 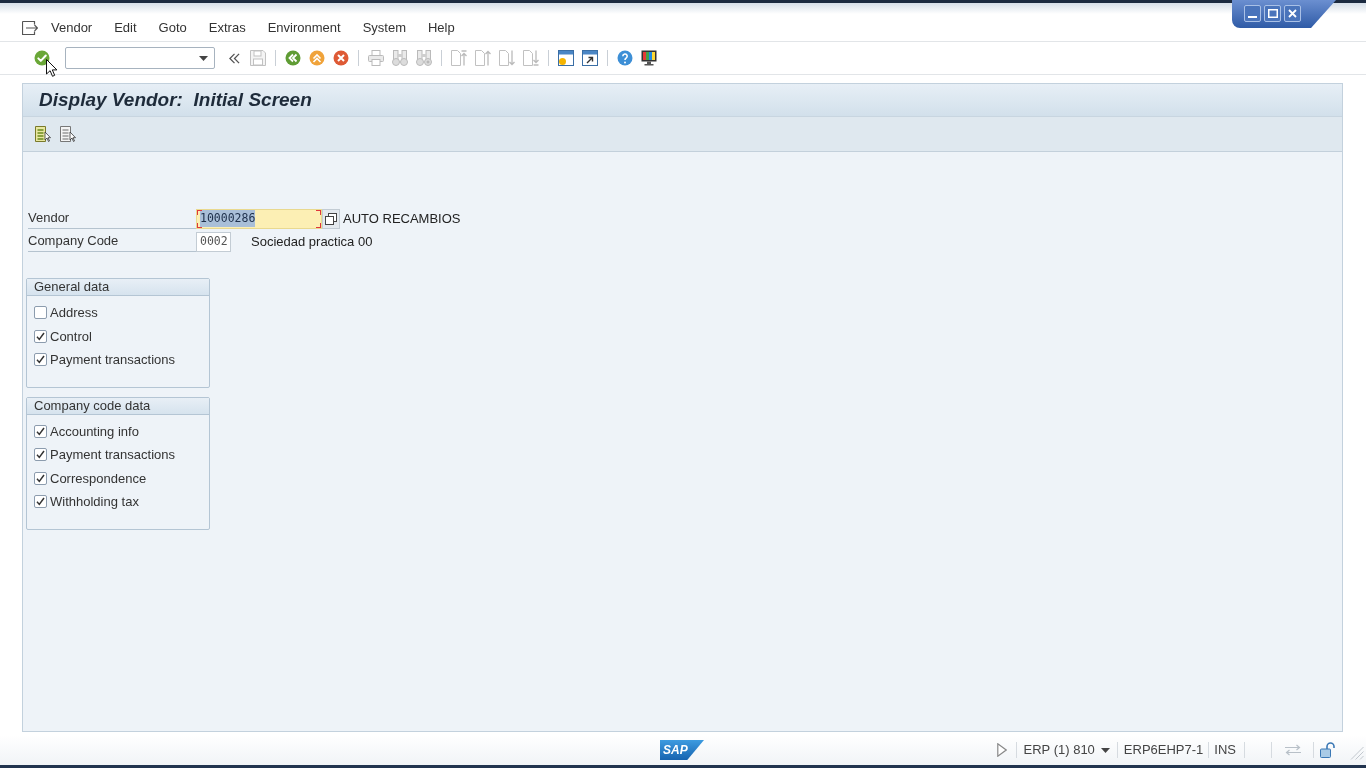 I want to click on double-chevron-left-icon, so click(x=234, y=58).